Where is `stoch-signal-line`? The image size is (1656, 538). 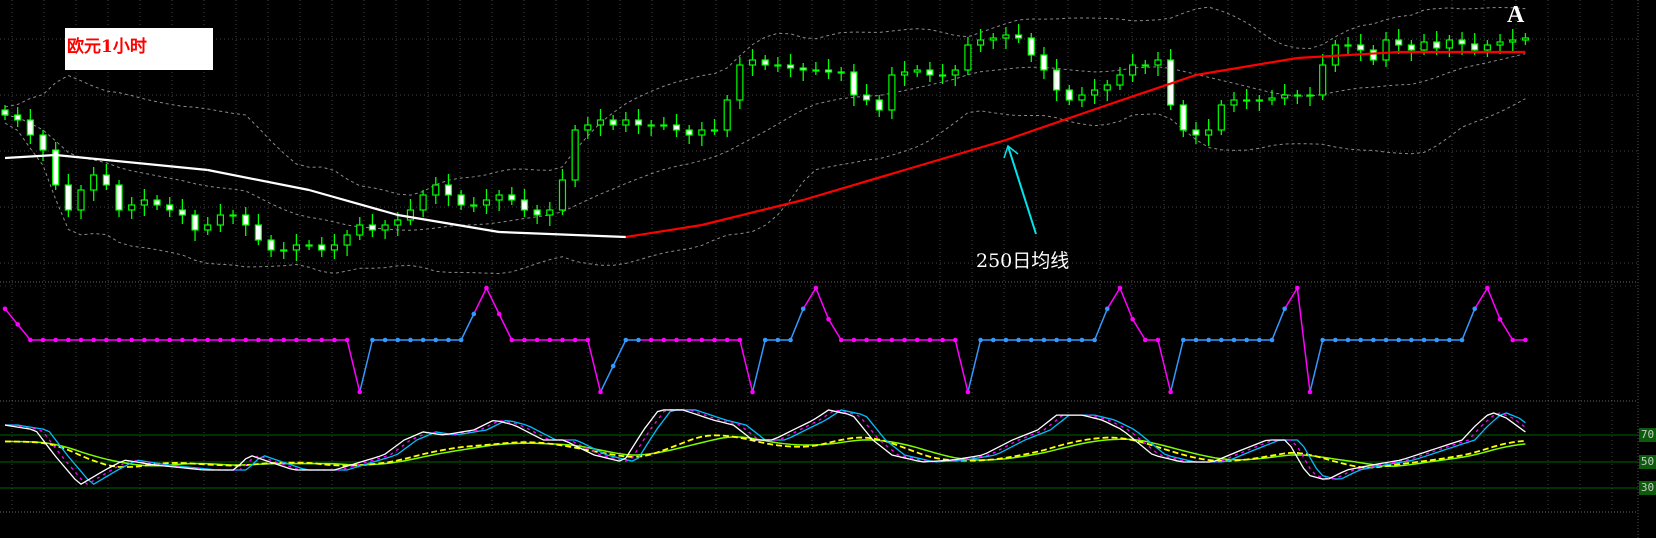
stoch-signal-line is located at coordinates (765, 447).